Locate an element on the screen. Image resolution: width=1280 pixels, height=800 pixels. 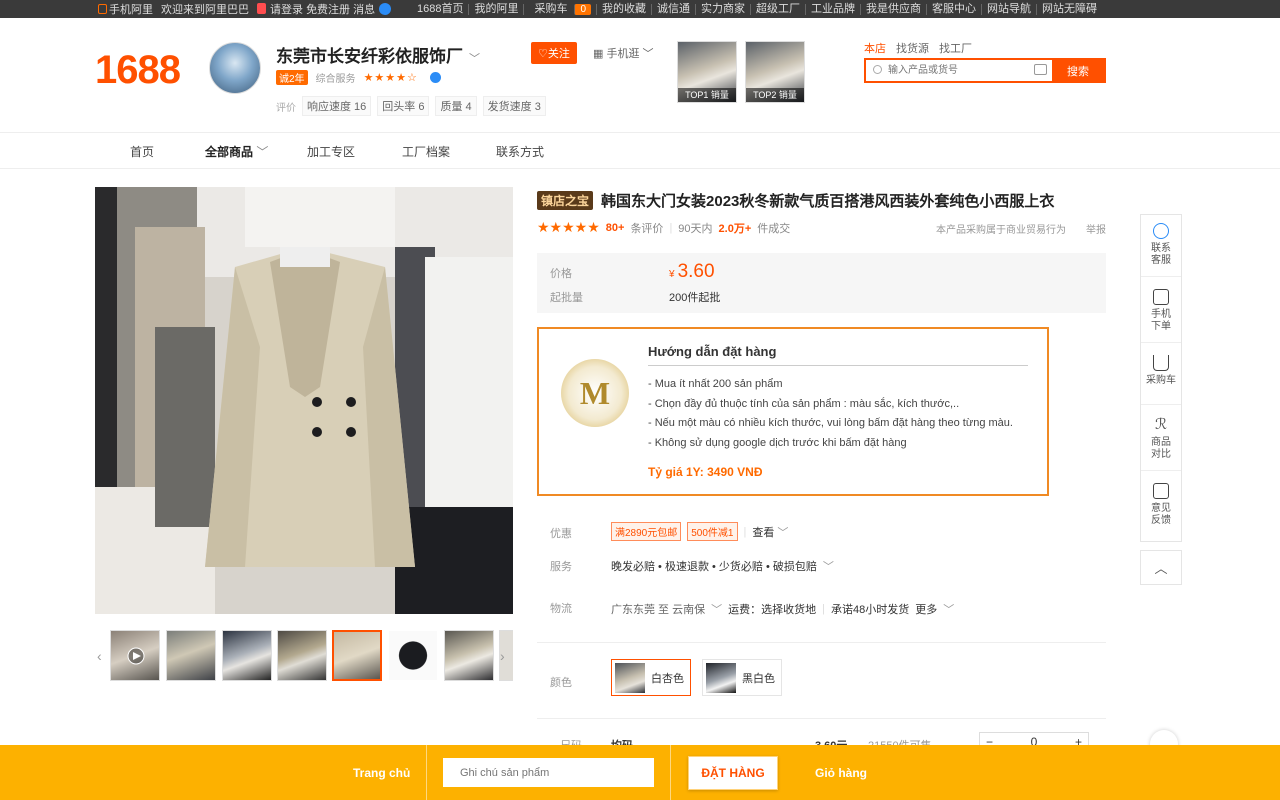
nav-home: 首页 is located at coordinates (142, 151).